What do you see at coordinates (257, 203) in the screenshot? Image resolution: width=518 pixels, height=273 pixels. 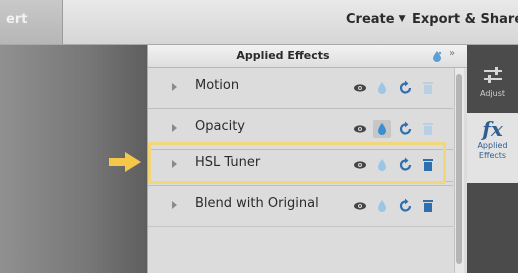 I see `effect-label: Blend with Original` at bounding box center [257, 203].